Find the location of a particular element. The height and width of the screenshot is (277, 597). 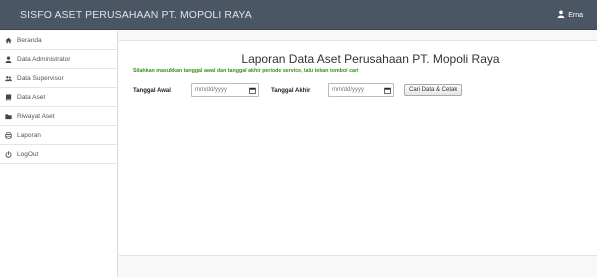

folder-icon is located at coordinates (11, 116).